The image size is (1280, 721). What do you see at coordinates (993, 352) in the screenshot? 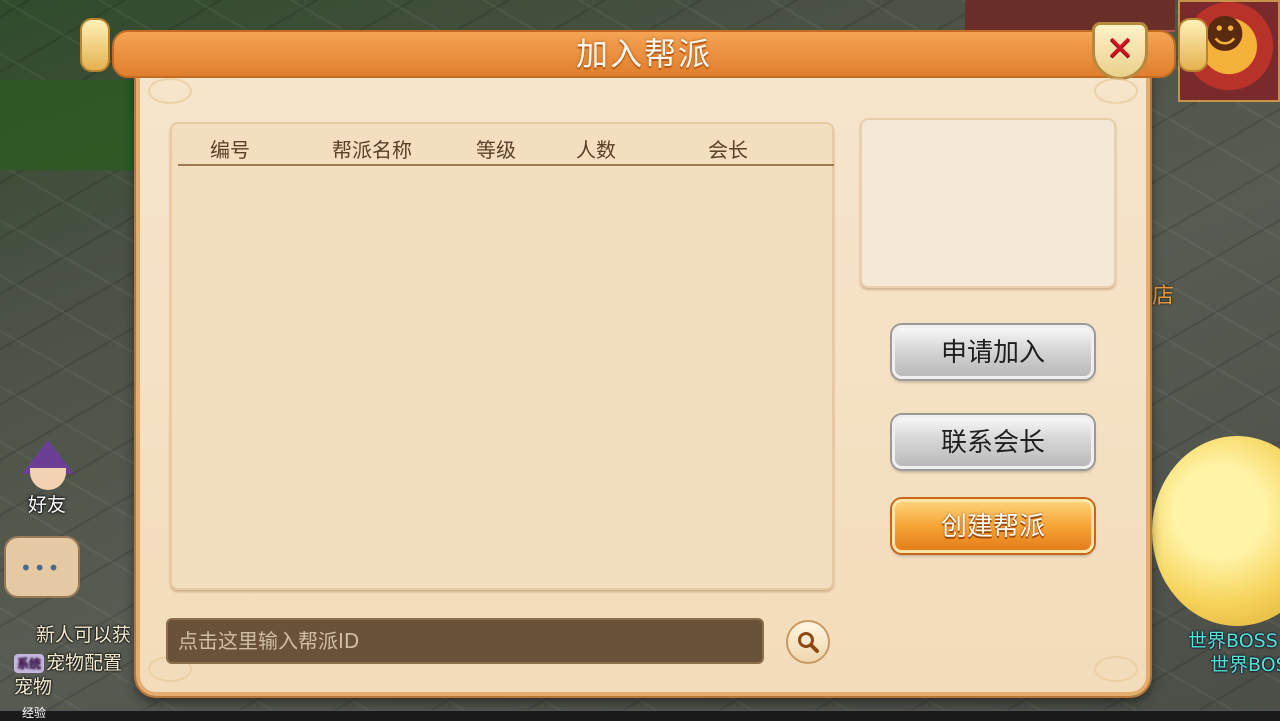
I see `apply-join-button: 申请加入` at bounding box center [993, 352].